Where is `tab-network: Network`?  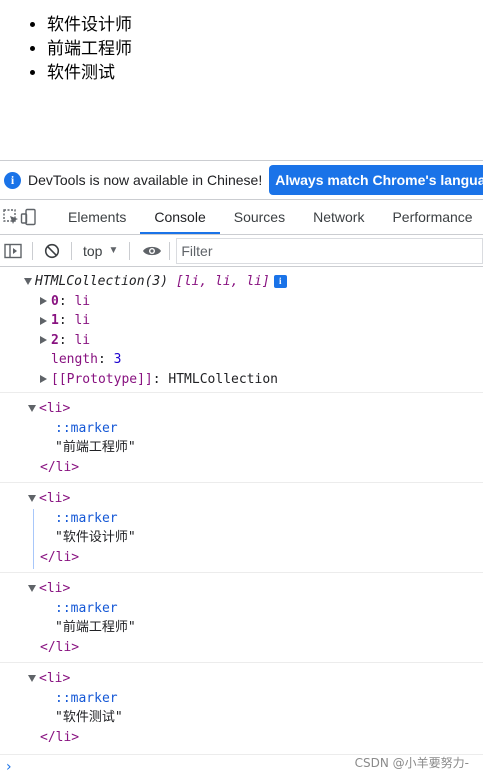 tab-network: Network is located at coordinates (338, 217).